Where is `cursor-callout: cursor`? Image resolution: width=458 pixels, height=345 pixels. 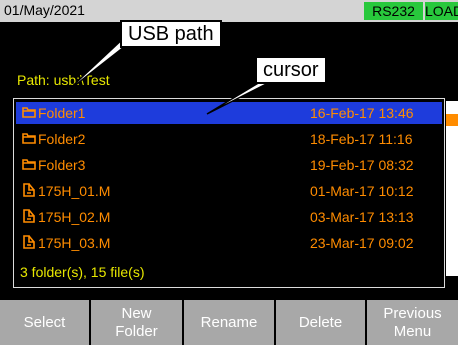
cursor-callout: cursor is located at coordinates (291, 70).